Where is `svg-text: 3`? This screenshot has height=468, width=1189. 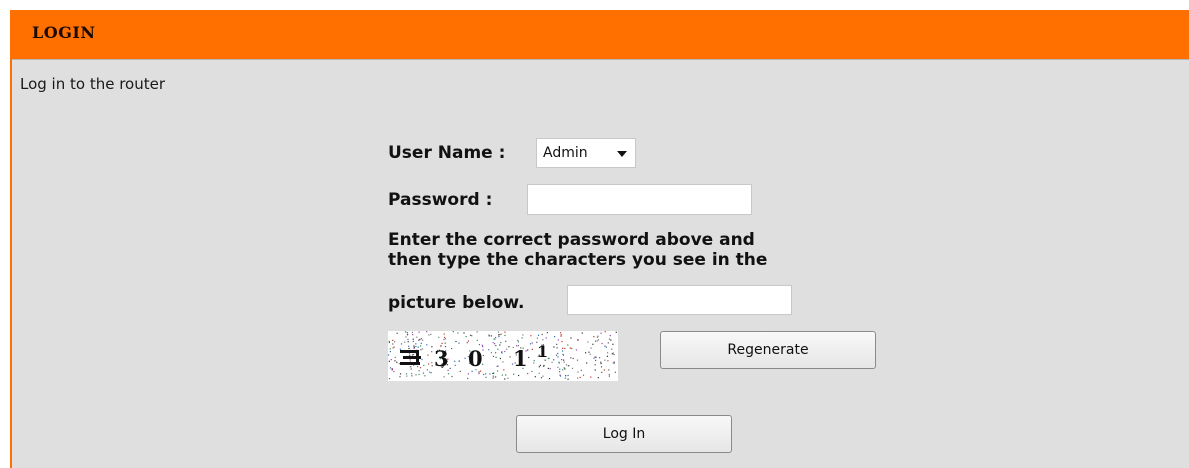
svg-text: 3 is located at coordinates (441, 358).